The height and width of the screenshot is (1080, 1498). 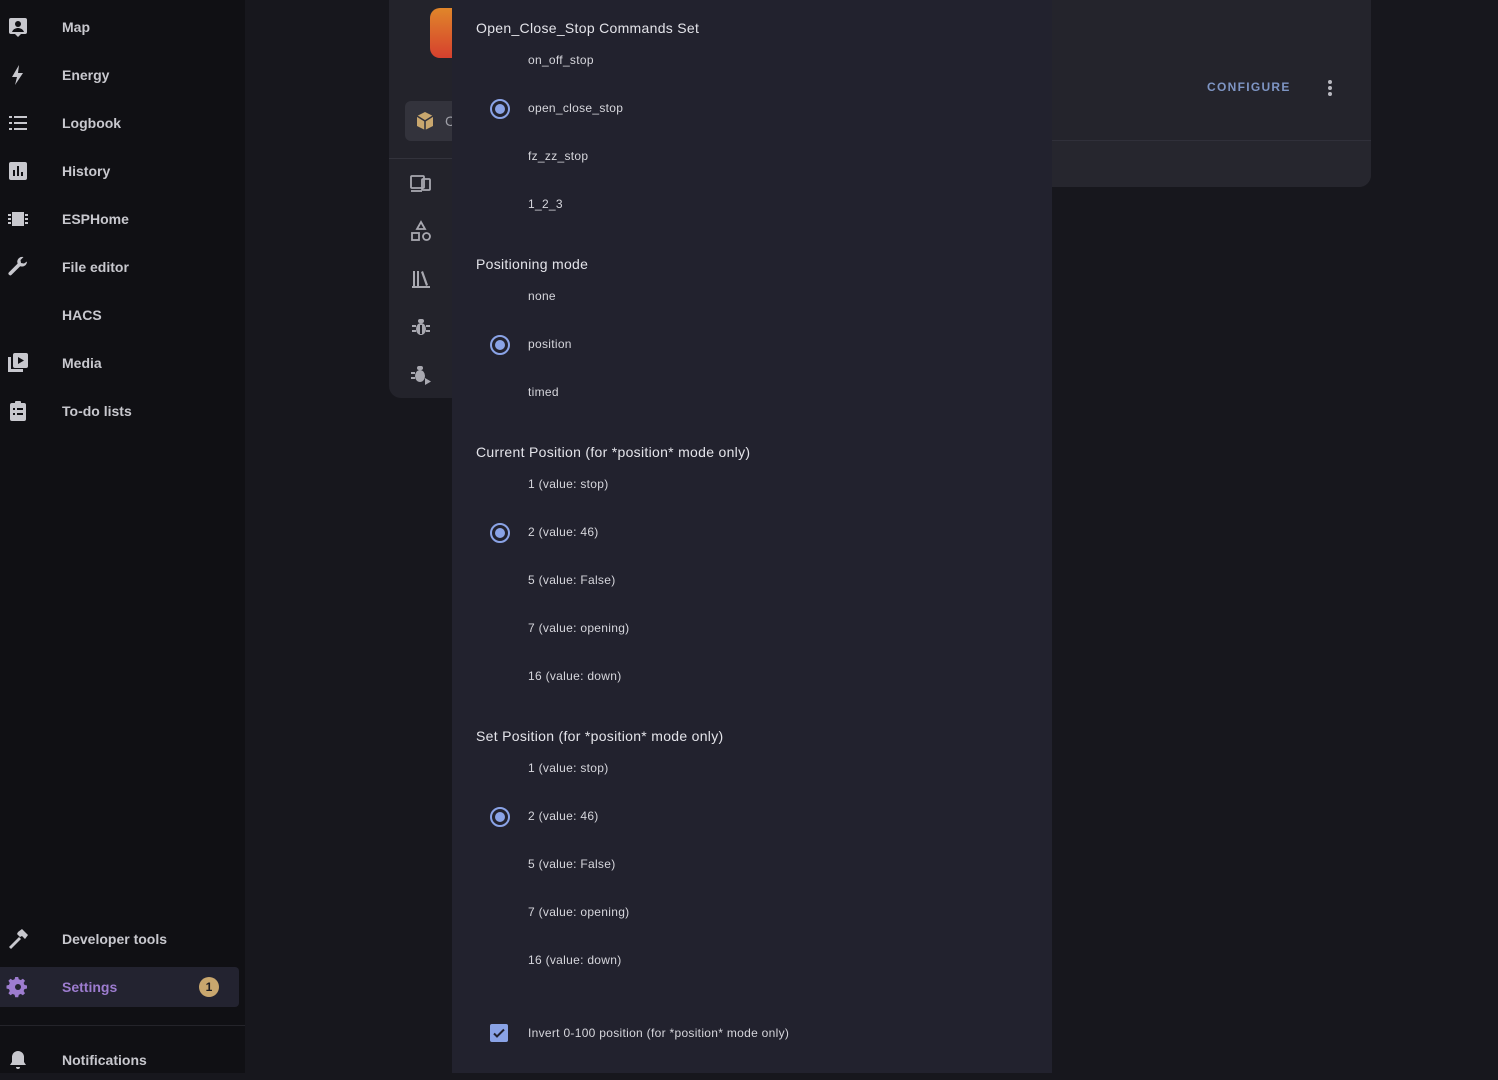 I want to click on sidebar-item-map: Map, so click(x=119, y=27).